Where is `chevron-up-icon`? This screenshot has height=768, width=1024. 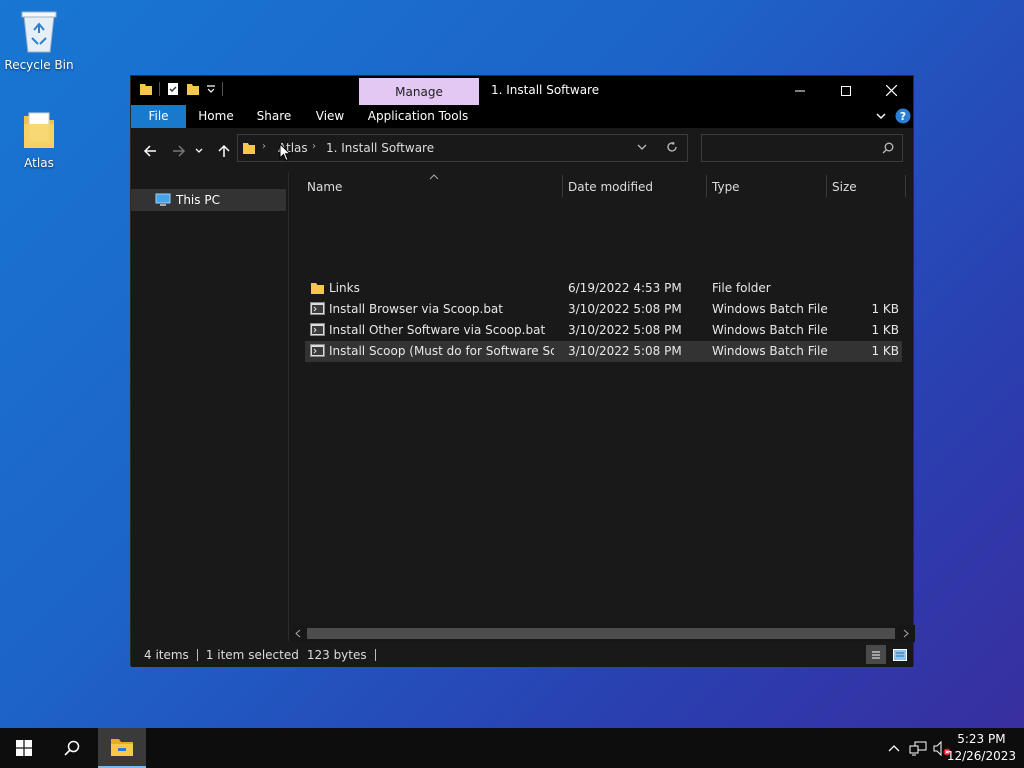 chevron-up-icon is located at coordinates (894, 748).